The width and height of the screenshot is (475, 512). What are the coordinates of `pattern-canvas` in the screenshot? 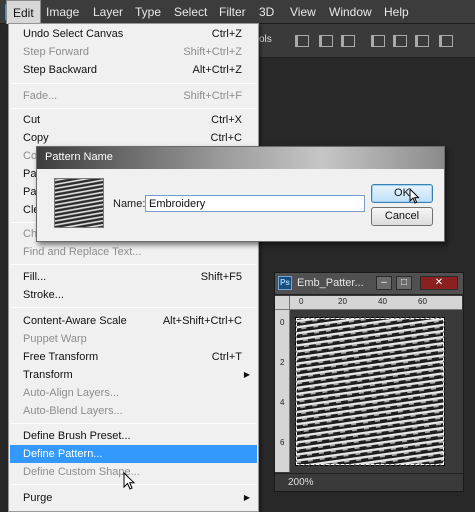 It's located at (370, 391).